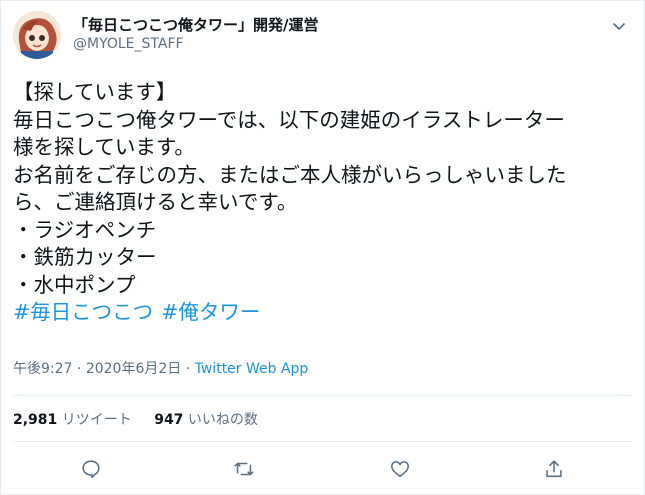 This screenshot has height=495, width=645. What do you see at coordinates (169, 420) in the screenshot?
I see `like-count: 947` at bounding box center [169, 420].